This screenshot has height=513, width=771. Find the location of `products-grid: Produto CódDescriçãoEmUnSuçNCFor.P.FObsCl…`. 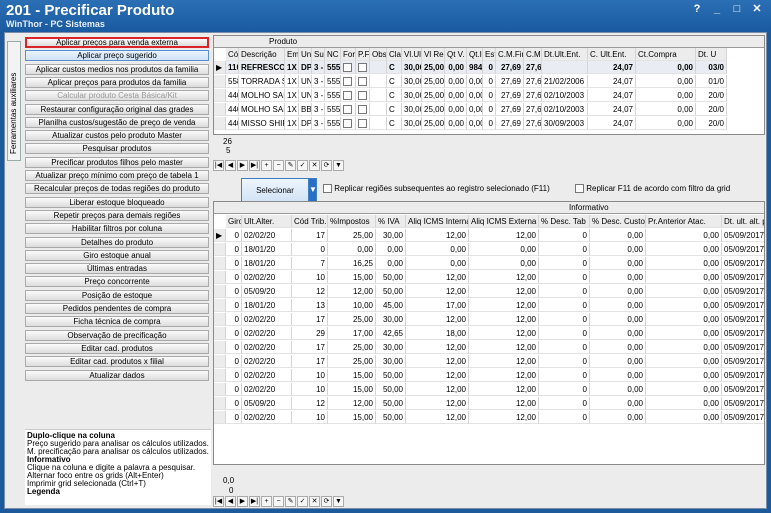

products-grid: Produto CódDescriçãoEmUnSuçNCFor.P.FObsCl… is located at coordinates (489, 85).